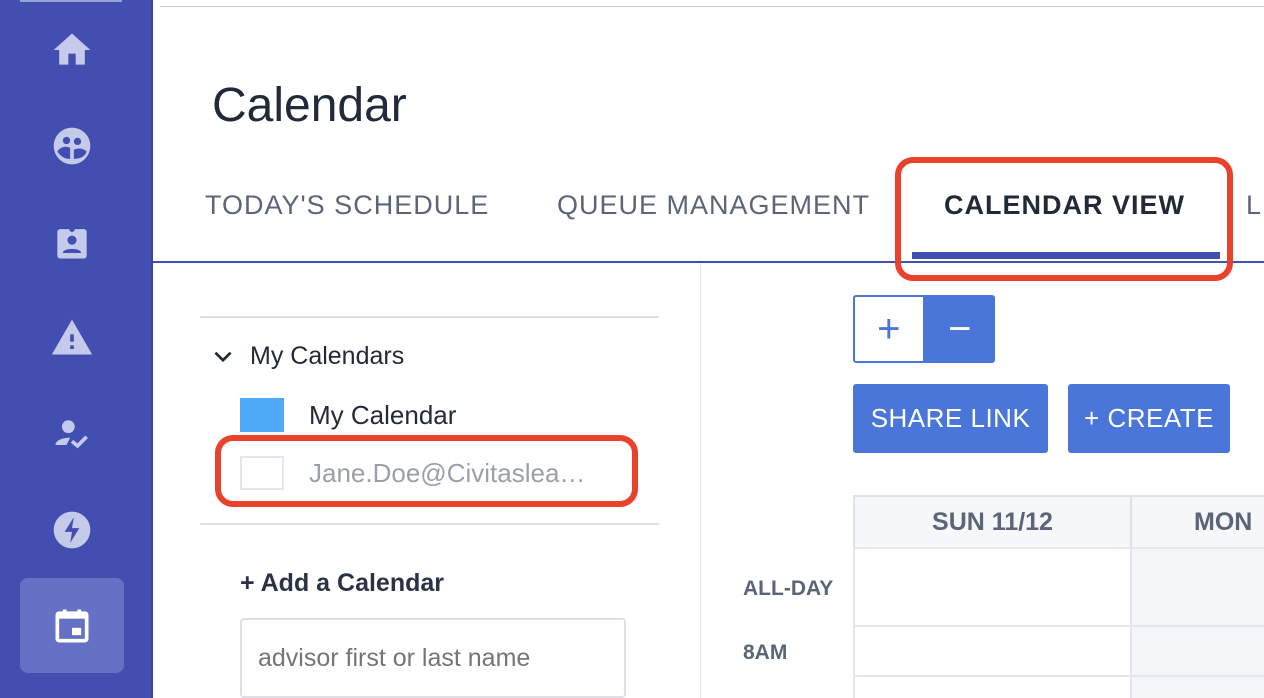 Image resolution: width=1264 pixels, height=698 pixels. Describe the element at coordinates (712, 6) in the screenshot. I see `top-divider` at that location.